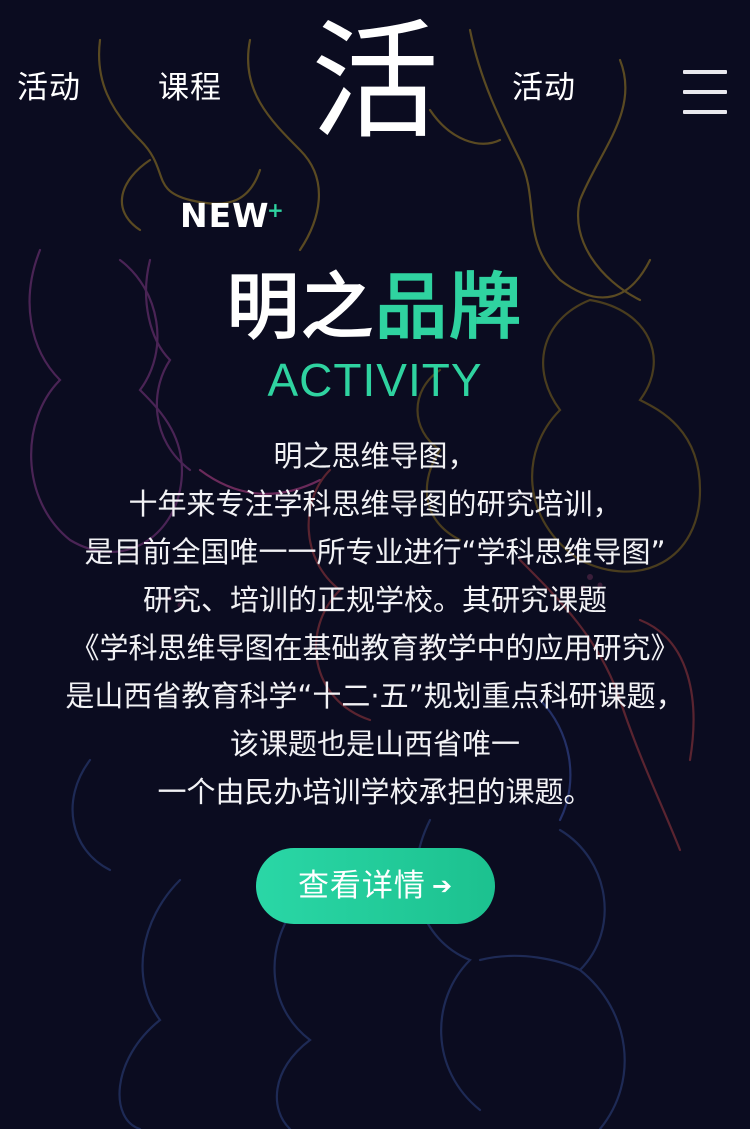  Describe the element at coordinates (361, 886) in the screenshot. I see `view-details-label: 查看详情` at that location.